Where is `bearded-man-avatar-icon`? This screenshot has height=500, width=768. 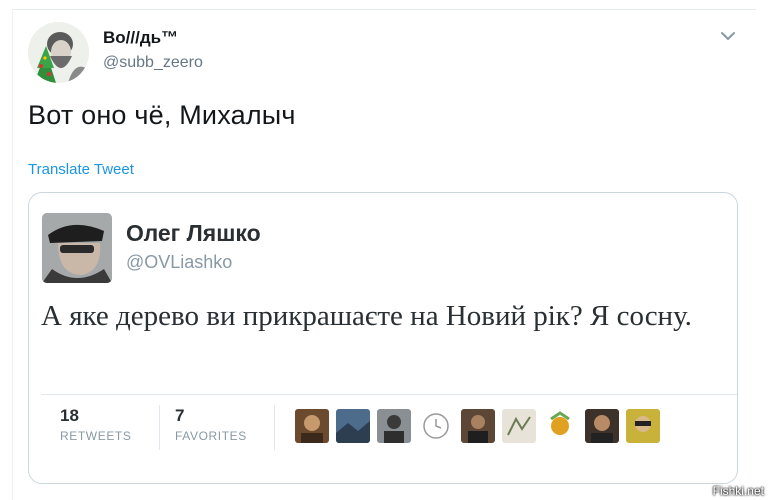 bearded-man-avatar-icon is located at coordinates (58, 52).